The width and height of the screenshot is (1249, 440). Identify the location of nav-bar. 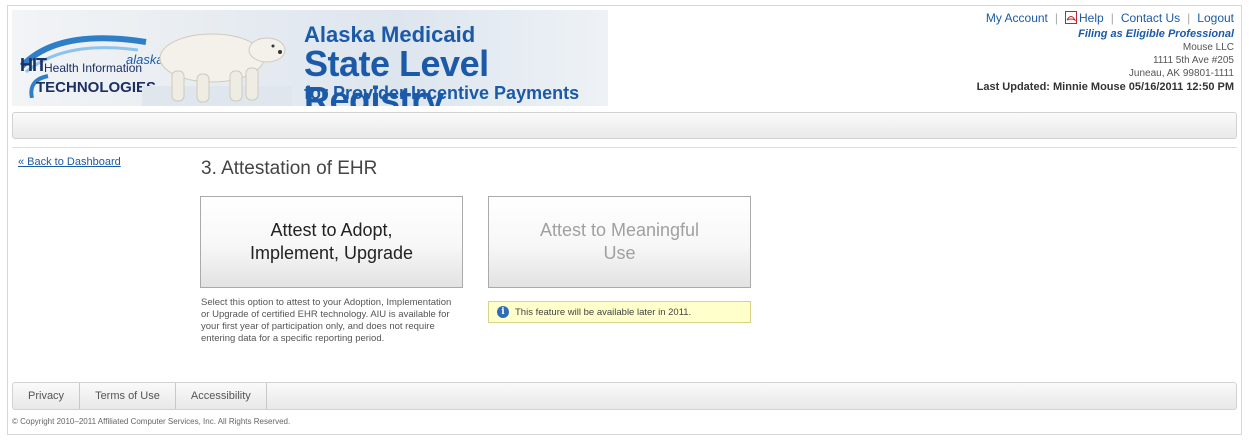
(624, 125).